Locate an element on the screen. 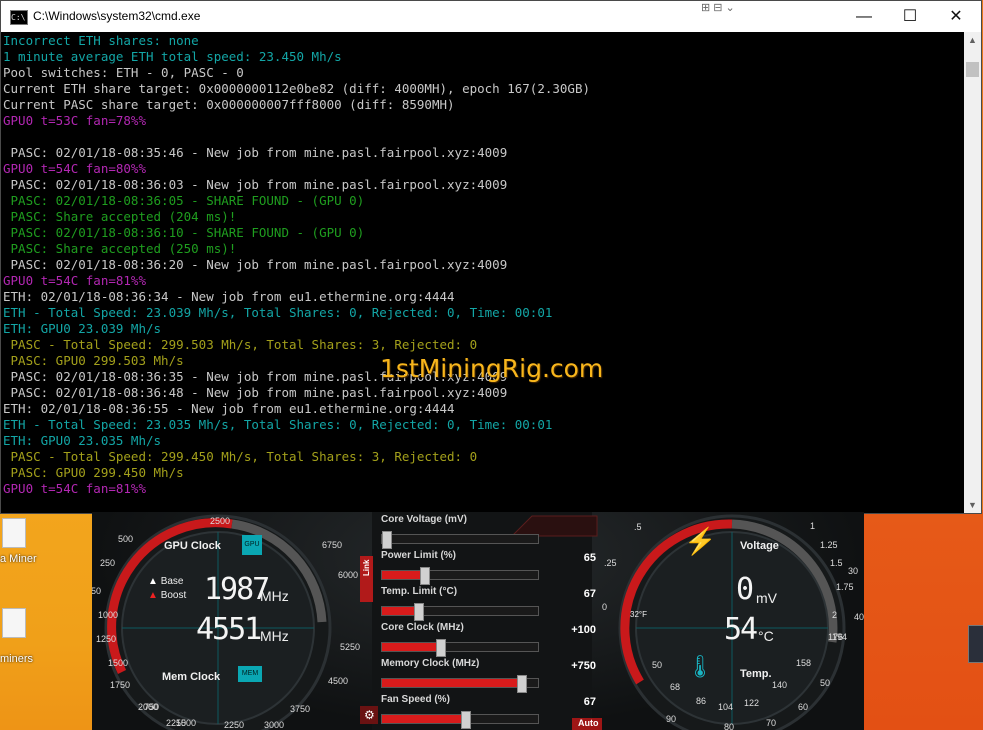 This screenshot has width=983, height=730. window-title: C:\Windows\system32\cmd.exe is located at coordinates (117, 16).